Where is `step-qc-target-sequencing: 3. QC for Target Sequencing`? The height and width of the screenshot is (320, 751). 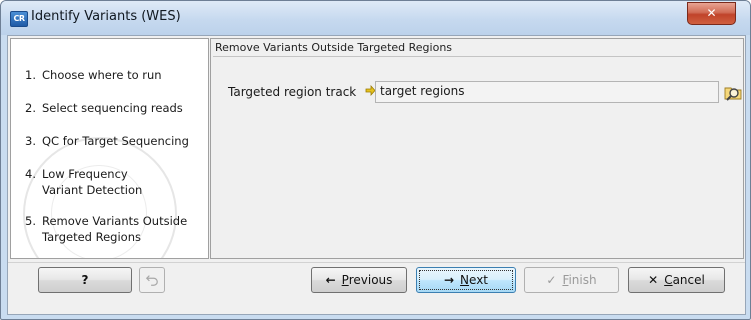 step-qc-target-sequencing: 3. QC for Target Sequencing is located at coordinates (107, 141).